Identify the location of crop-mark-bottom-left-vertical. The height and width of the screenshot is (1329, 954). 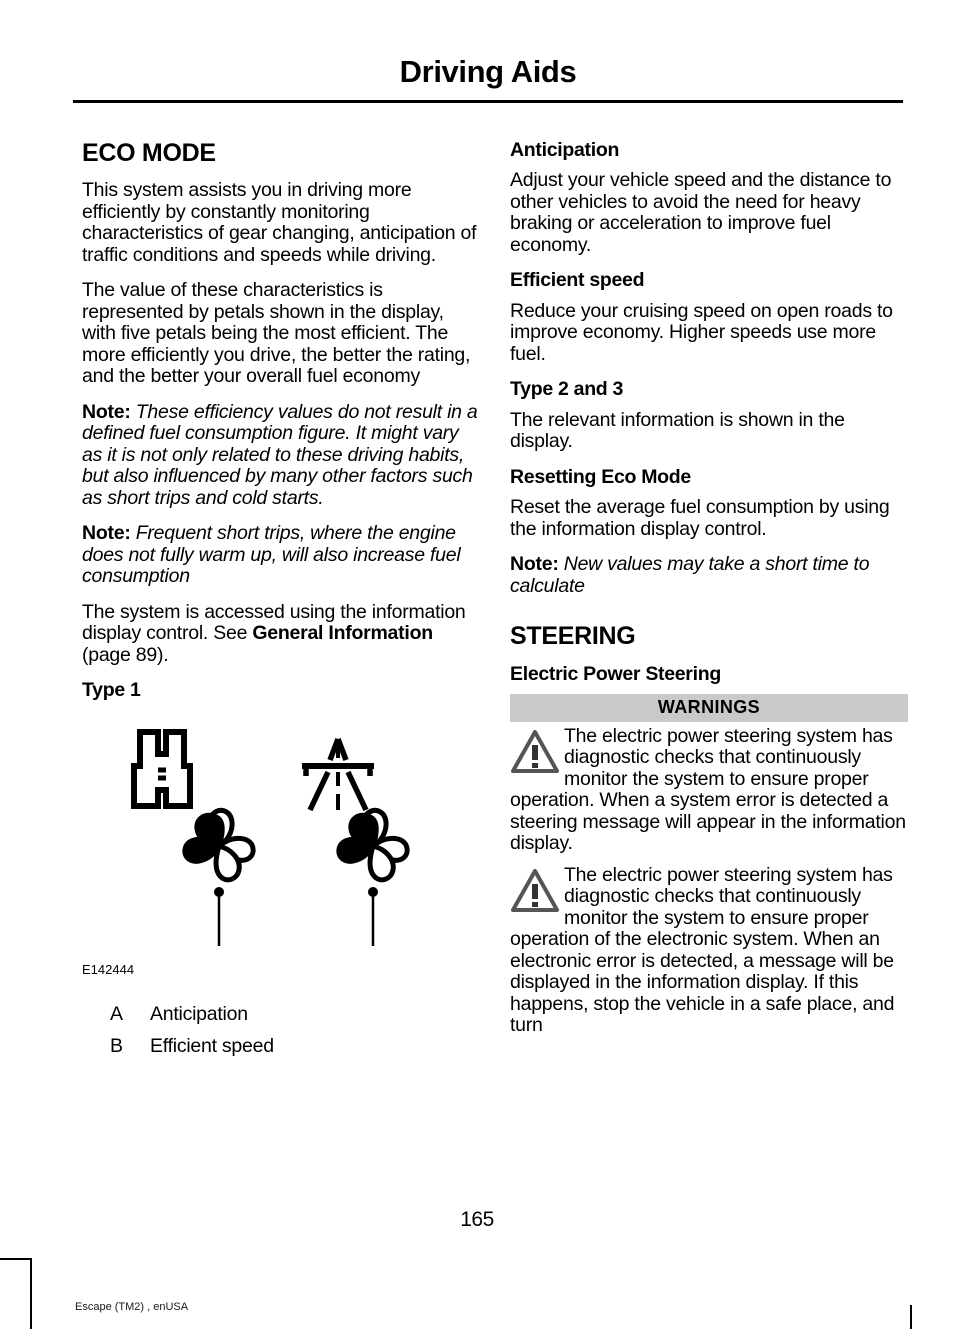
(31, 1293).